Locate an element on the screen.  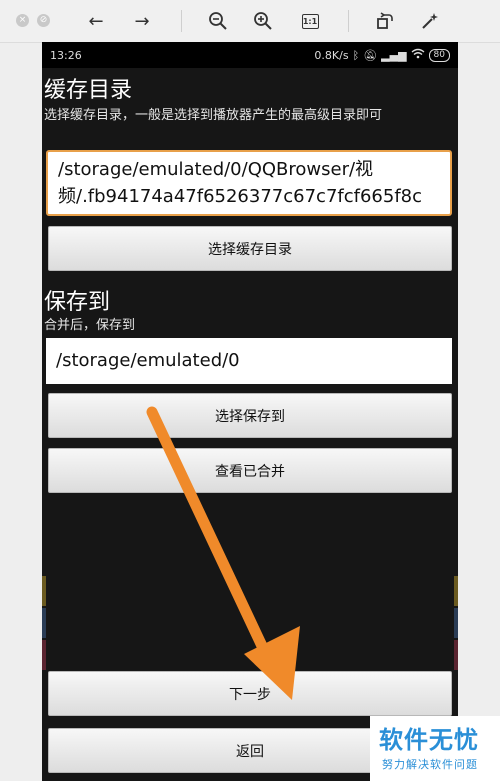
actual-size-icon: 1:1 is located at coordinates (310, 21).